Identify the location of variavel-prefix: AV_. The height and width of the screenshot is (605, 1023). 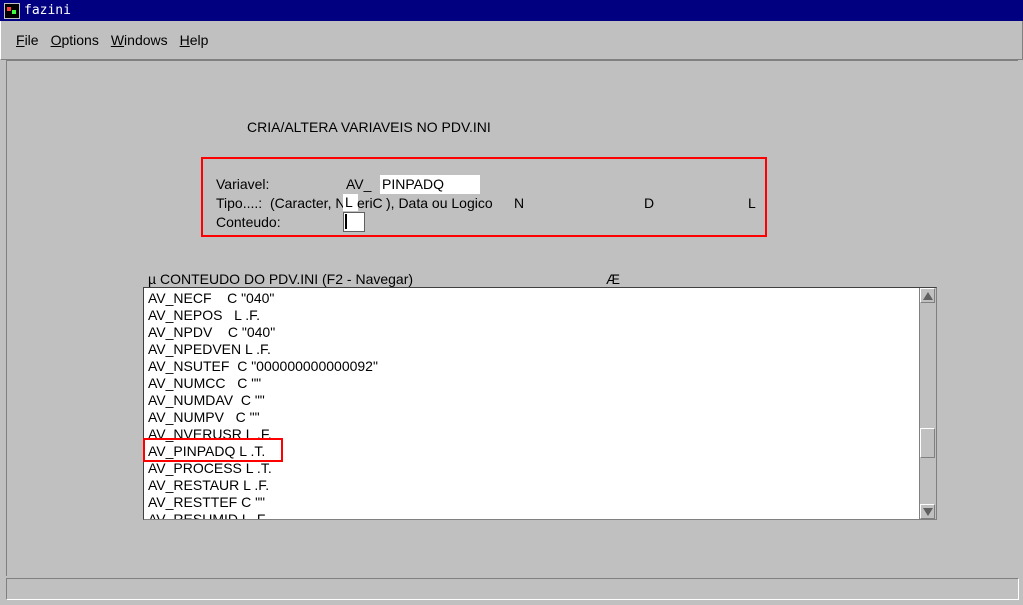
(359, 184).